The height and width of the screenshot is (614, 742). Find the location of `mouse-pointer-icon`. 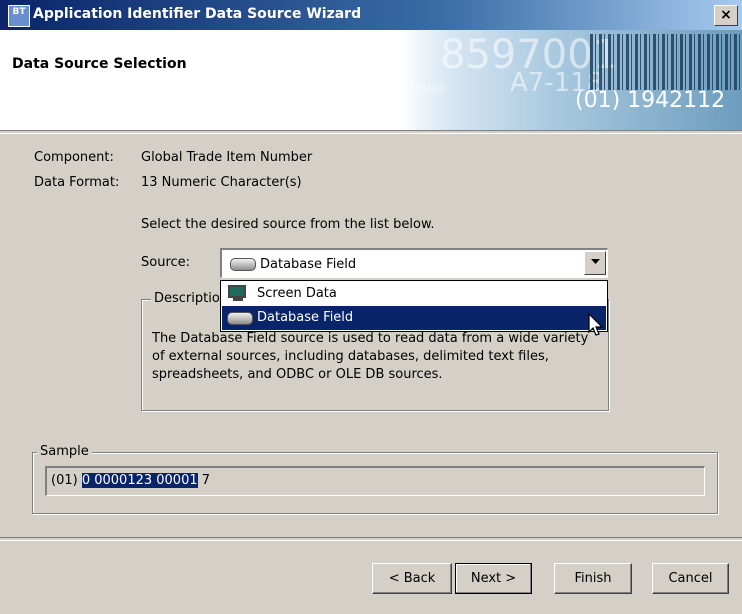

mouse-pointer-icon is located at coordinates (596, 324).